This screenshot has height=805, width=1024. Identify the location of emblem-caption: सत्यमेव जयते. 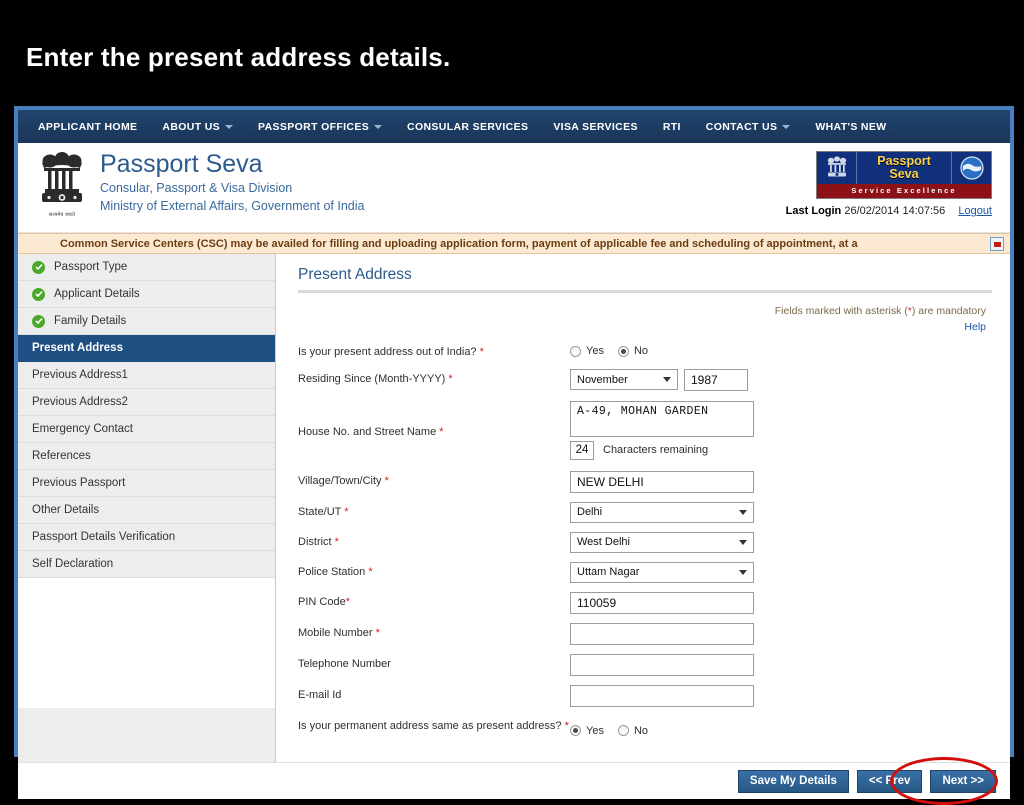
(62, 215).